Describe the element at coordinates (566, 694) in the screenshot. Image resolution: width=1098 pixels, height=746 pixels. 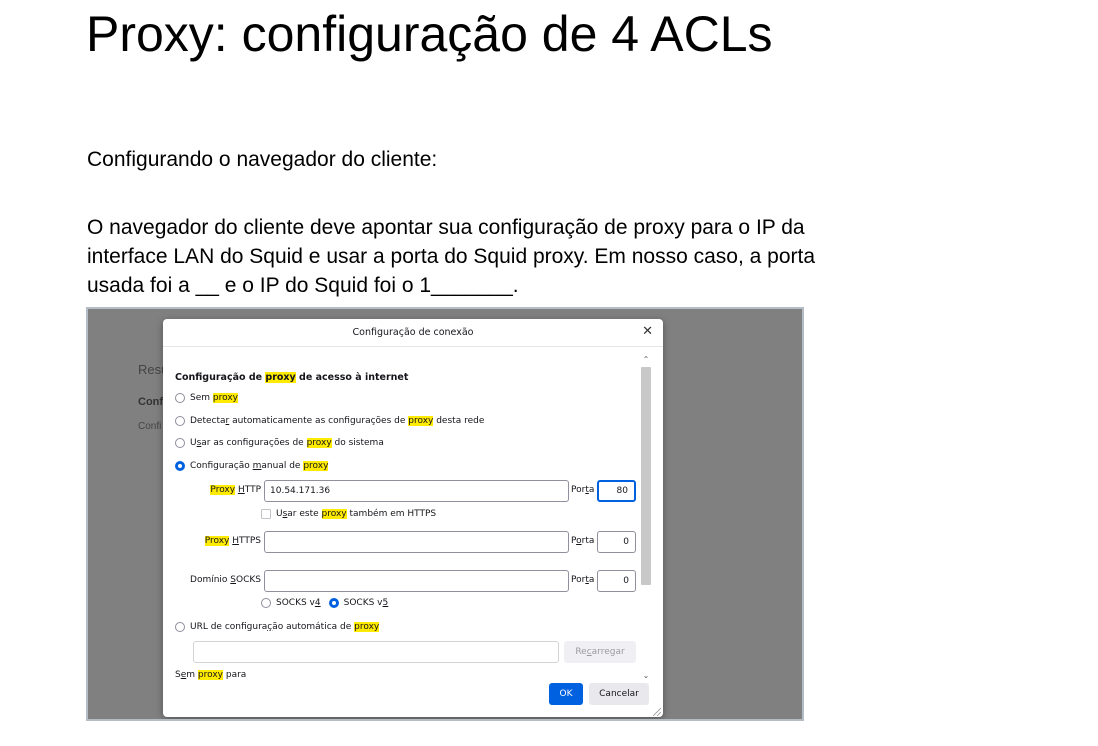
I see `ok-button: OK` at that location.